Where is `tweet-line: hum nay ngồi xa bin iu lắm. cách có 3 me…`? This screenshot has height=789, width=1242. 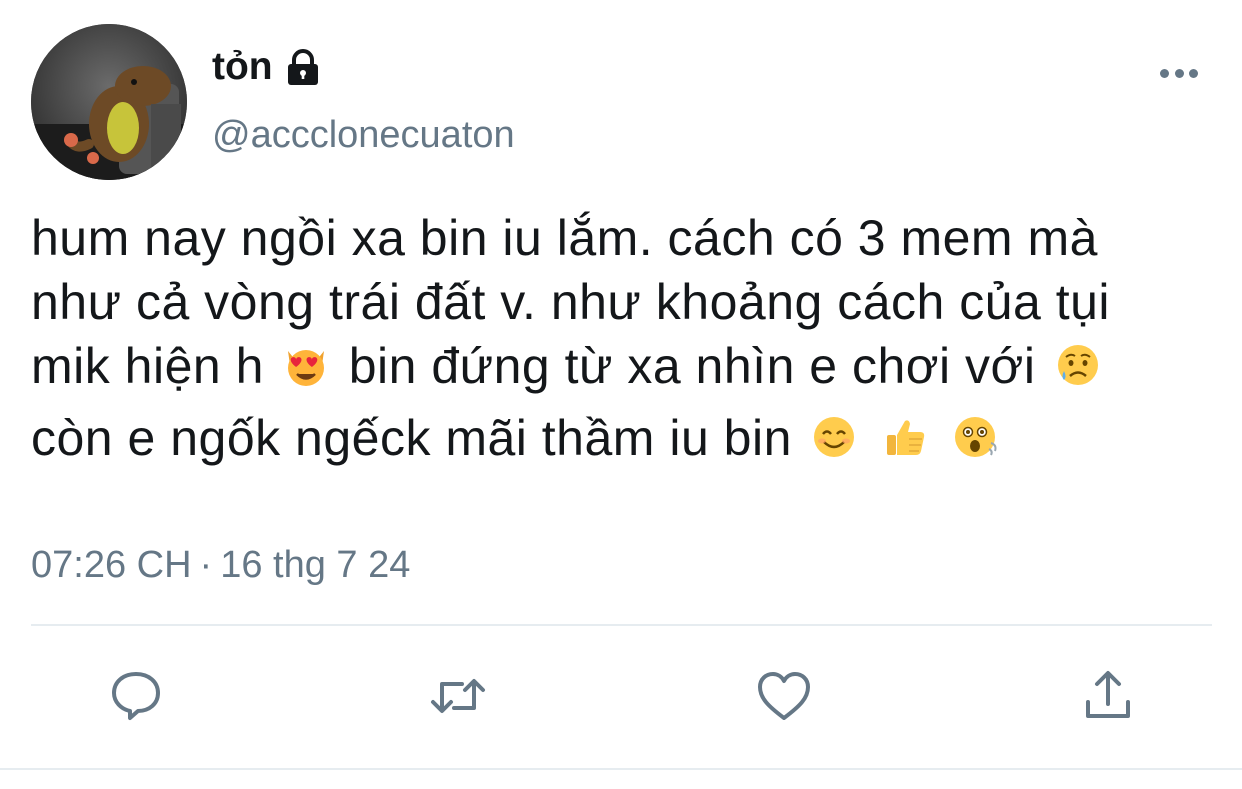 tweet-line: hum nay ngồi xa bin iu lắm. cách có 3 me… is located at coordinates (564, 238).